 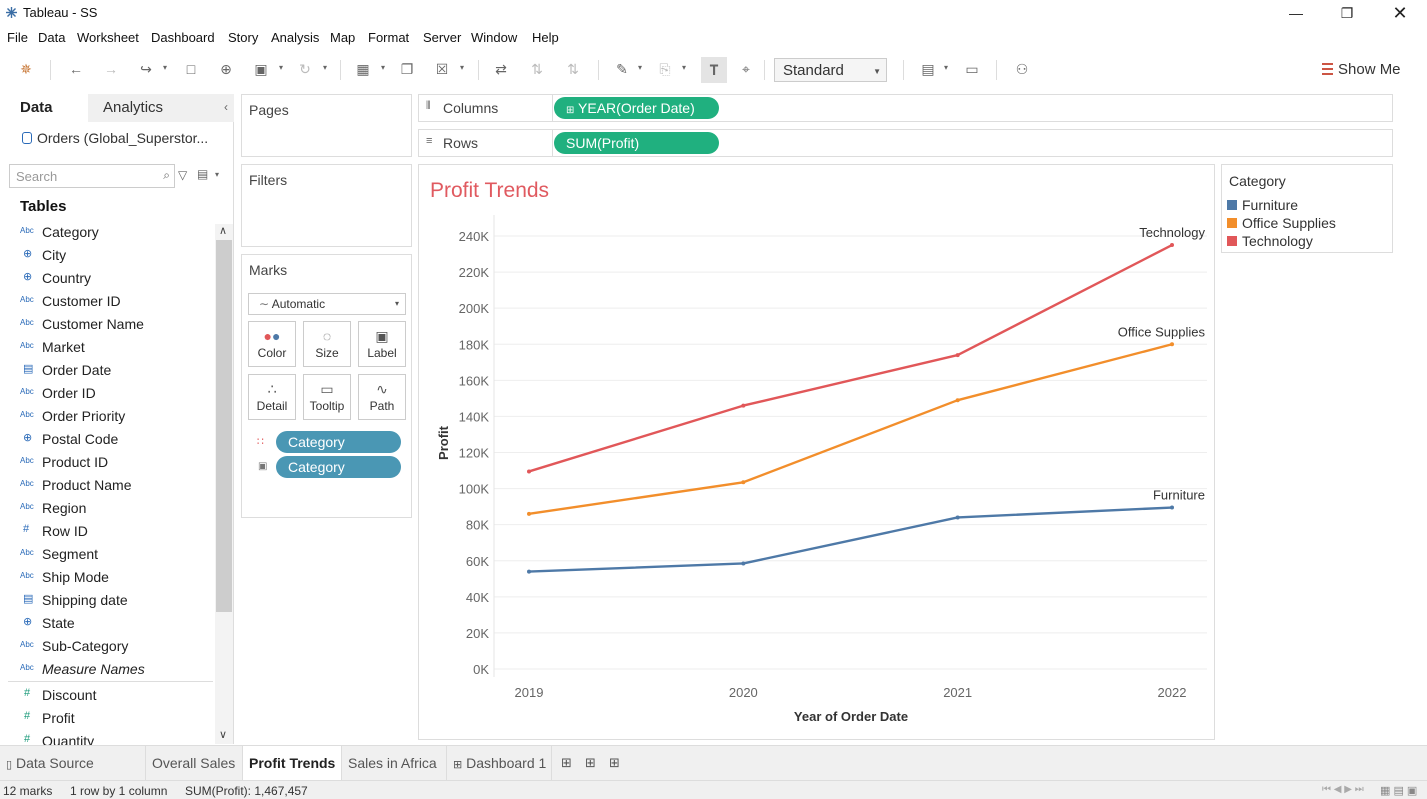 What do you see at coordinates (107, 394) in the screenshot?
I see `field-item: Abc Order ID` at bounding box center [107, 394].